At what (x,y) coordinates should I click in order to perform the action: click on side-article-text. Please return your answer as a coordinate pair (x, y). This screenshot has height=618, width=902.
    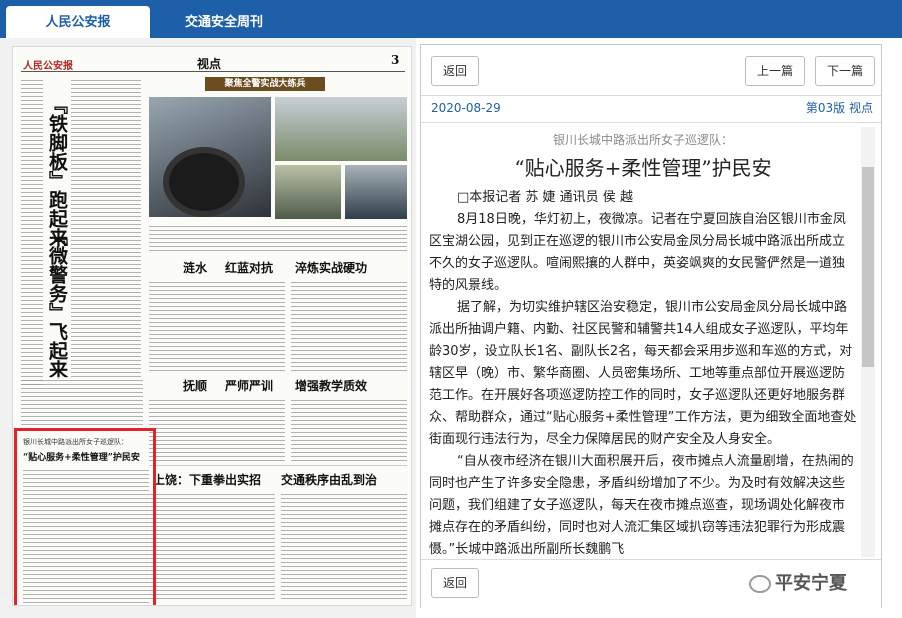
    Looking at the image, I should click on (106, 227).